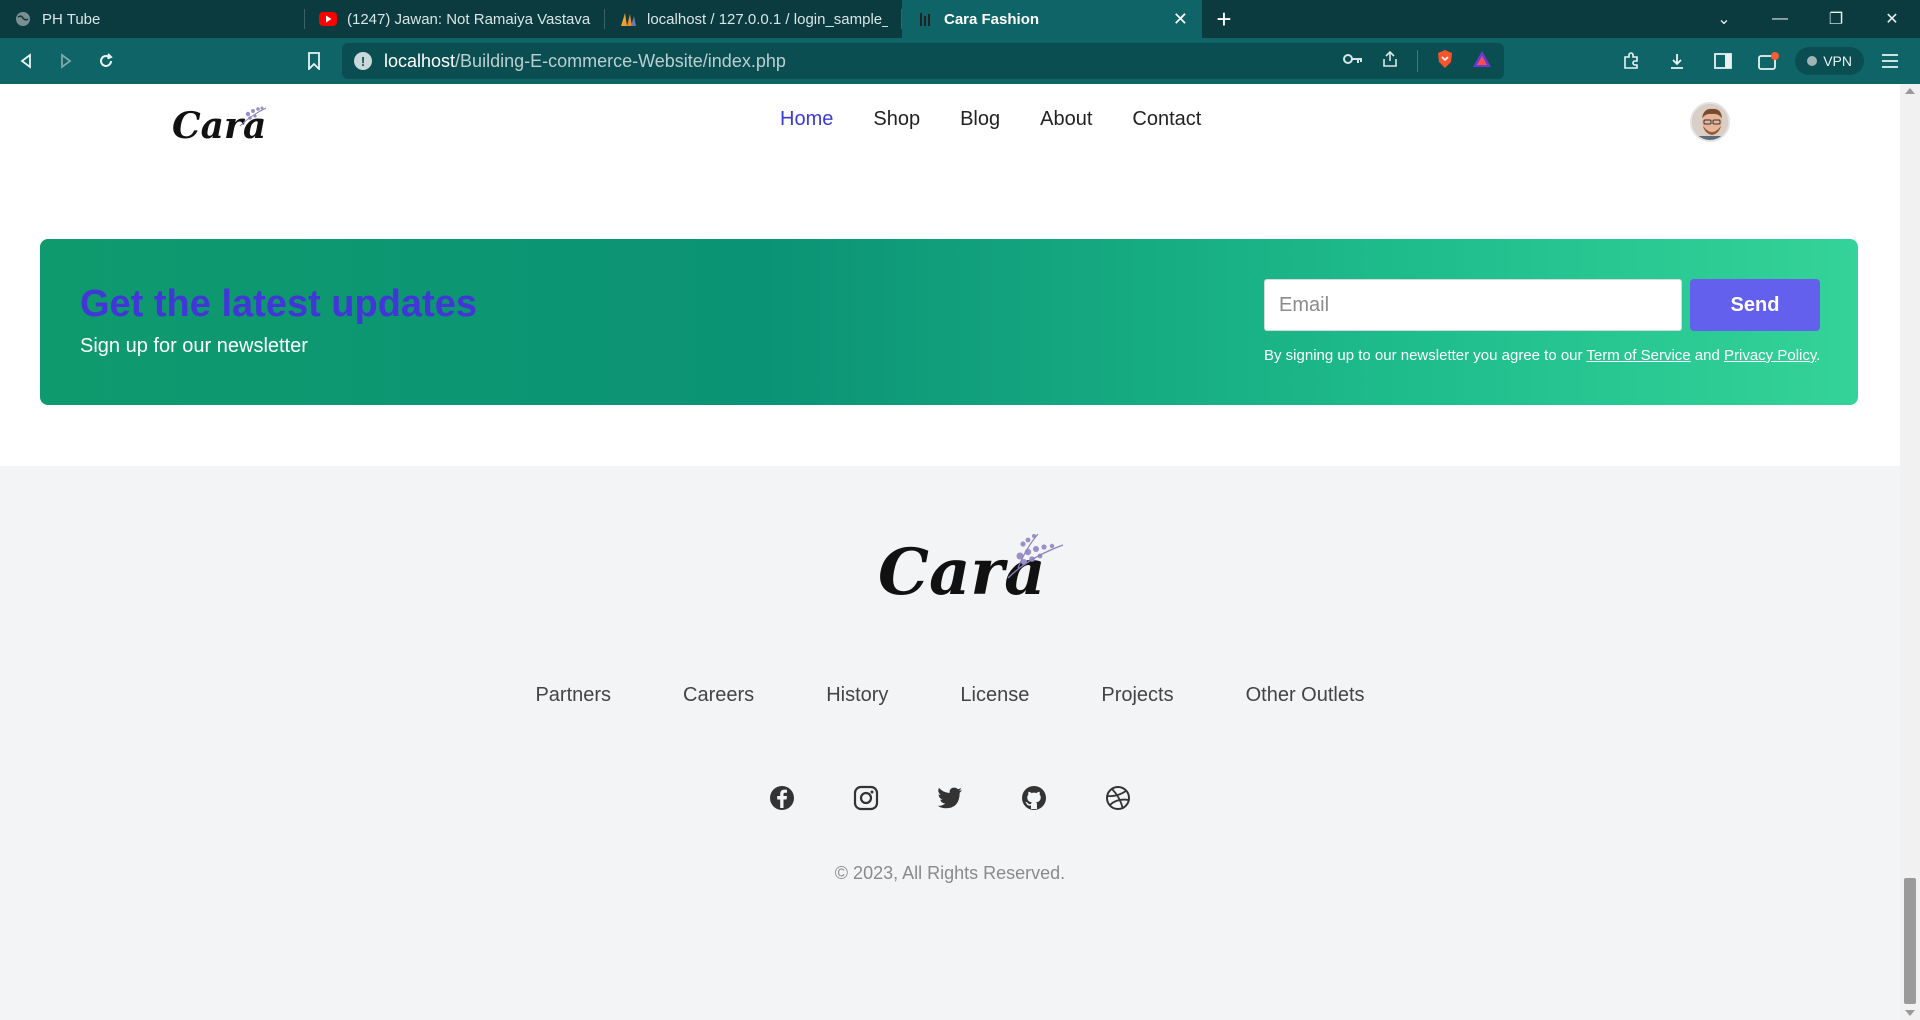 The height and width of the screenshot is (1020, 1920). What do you see at coordinates (1166, 119) in the screenshot?
I see `nav-contact: Contact` at bounding box center [1166, 119].